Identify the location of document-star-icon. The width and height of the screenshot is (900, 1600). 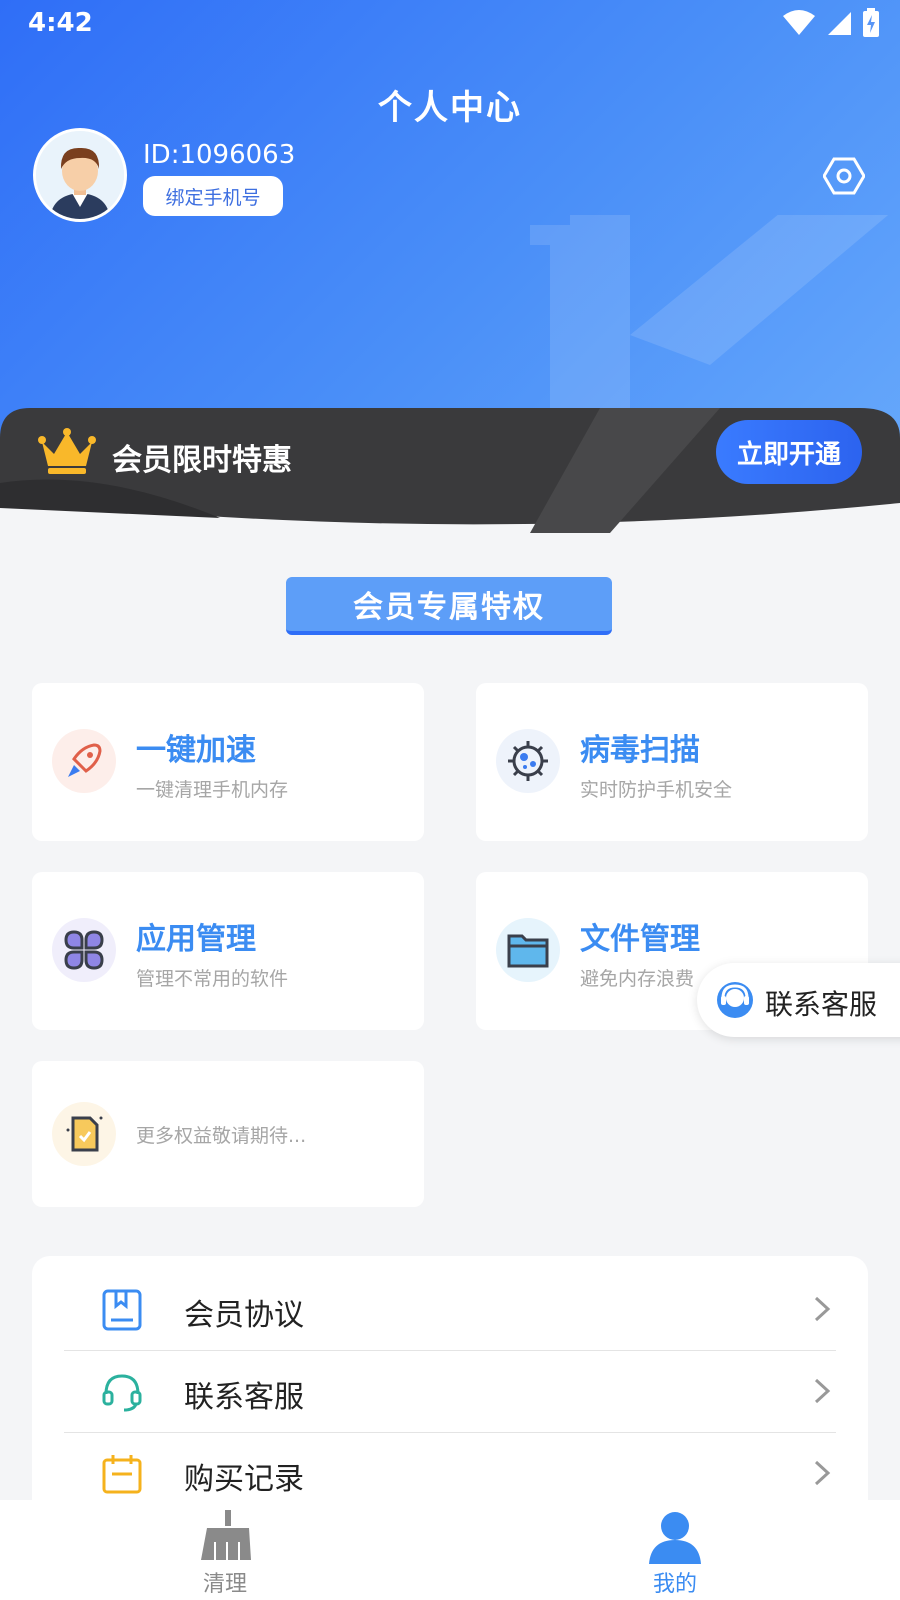
(84, 1134).